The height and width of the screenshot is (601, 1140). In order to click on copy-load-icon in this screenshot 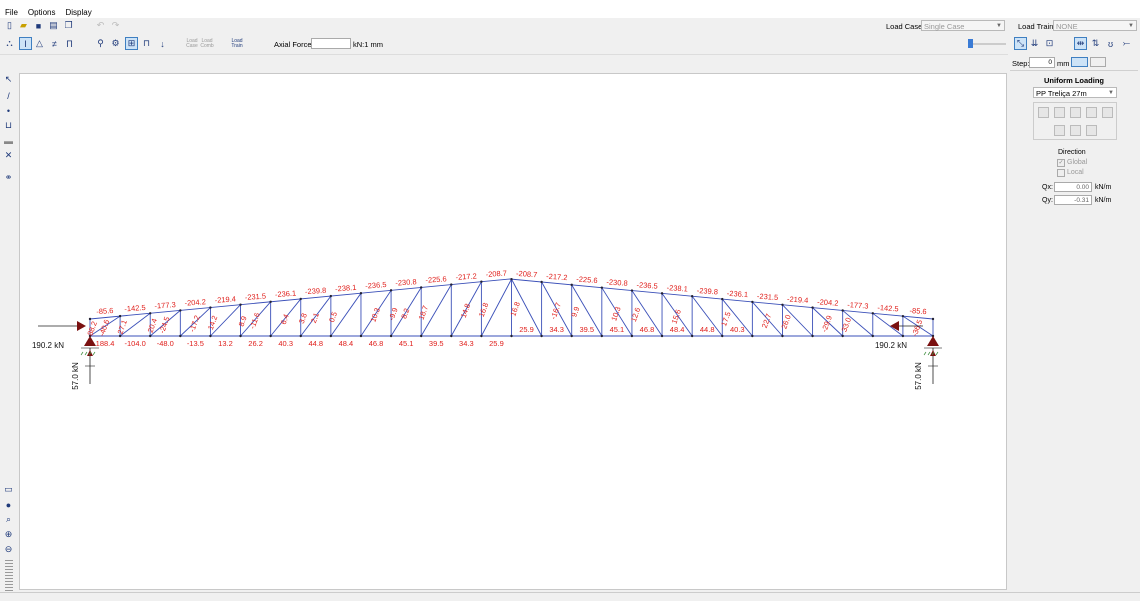, I will do `click(1075, 112)`.